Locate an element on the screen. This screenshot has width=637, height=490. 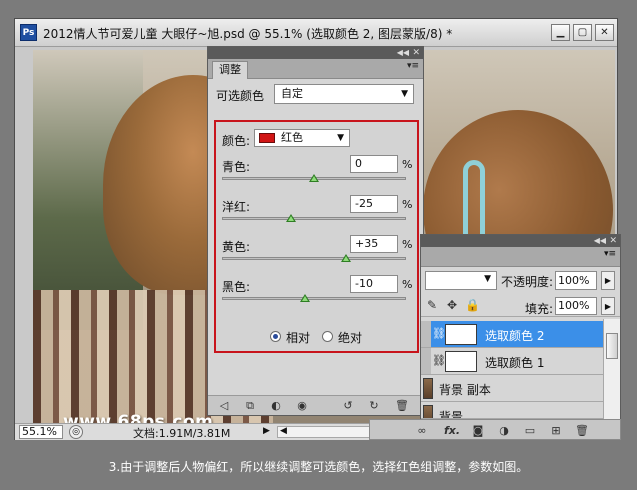
layer-row: 背景 is located at coordinates (512, 410).